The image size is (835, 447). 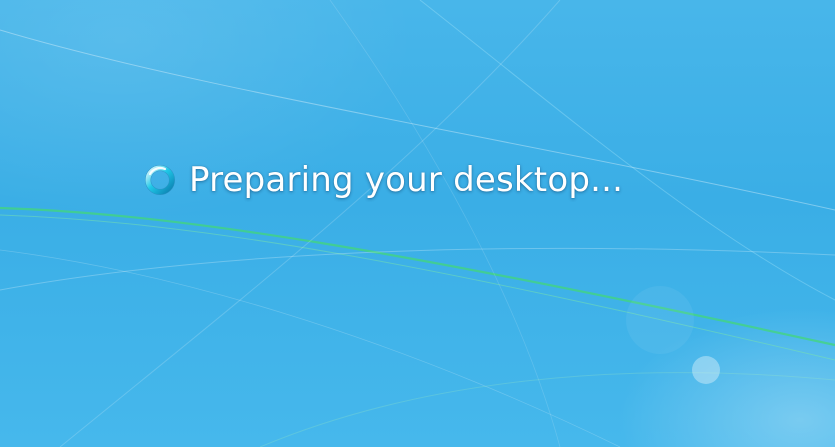 What do you see at coordinates (160, 180) in the screenshot?
I see `busy-spinner-icon` at bounding box center [160, 180].